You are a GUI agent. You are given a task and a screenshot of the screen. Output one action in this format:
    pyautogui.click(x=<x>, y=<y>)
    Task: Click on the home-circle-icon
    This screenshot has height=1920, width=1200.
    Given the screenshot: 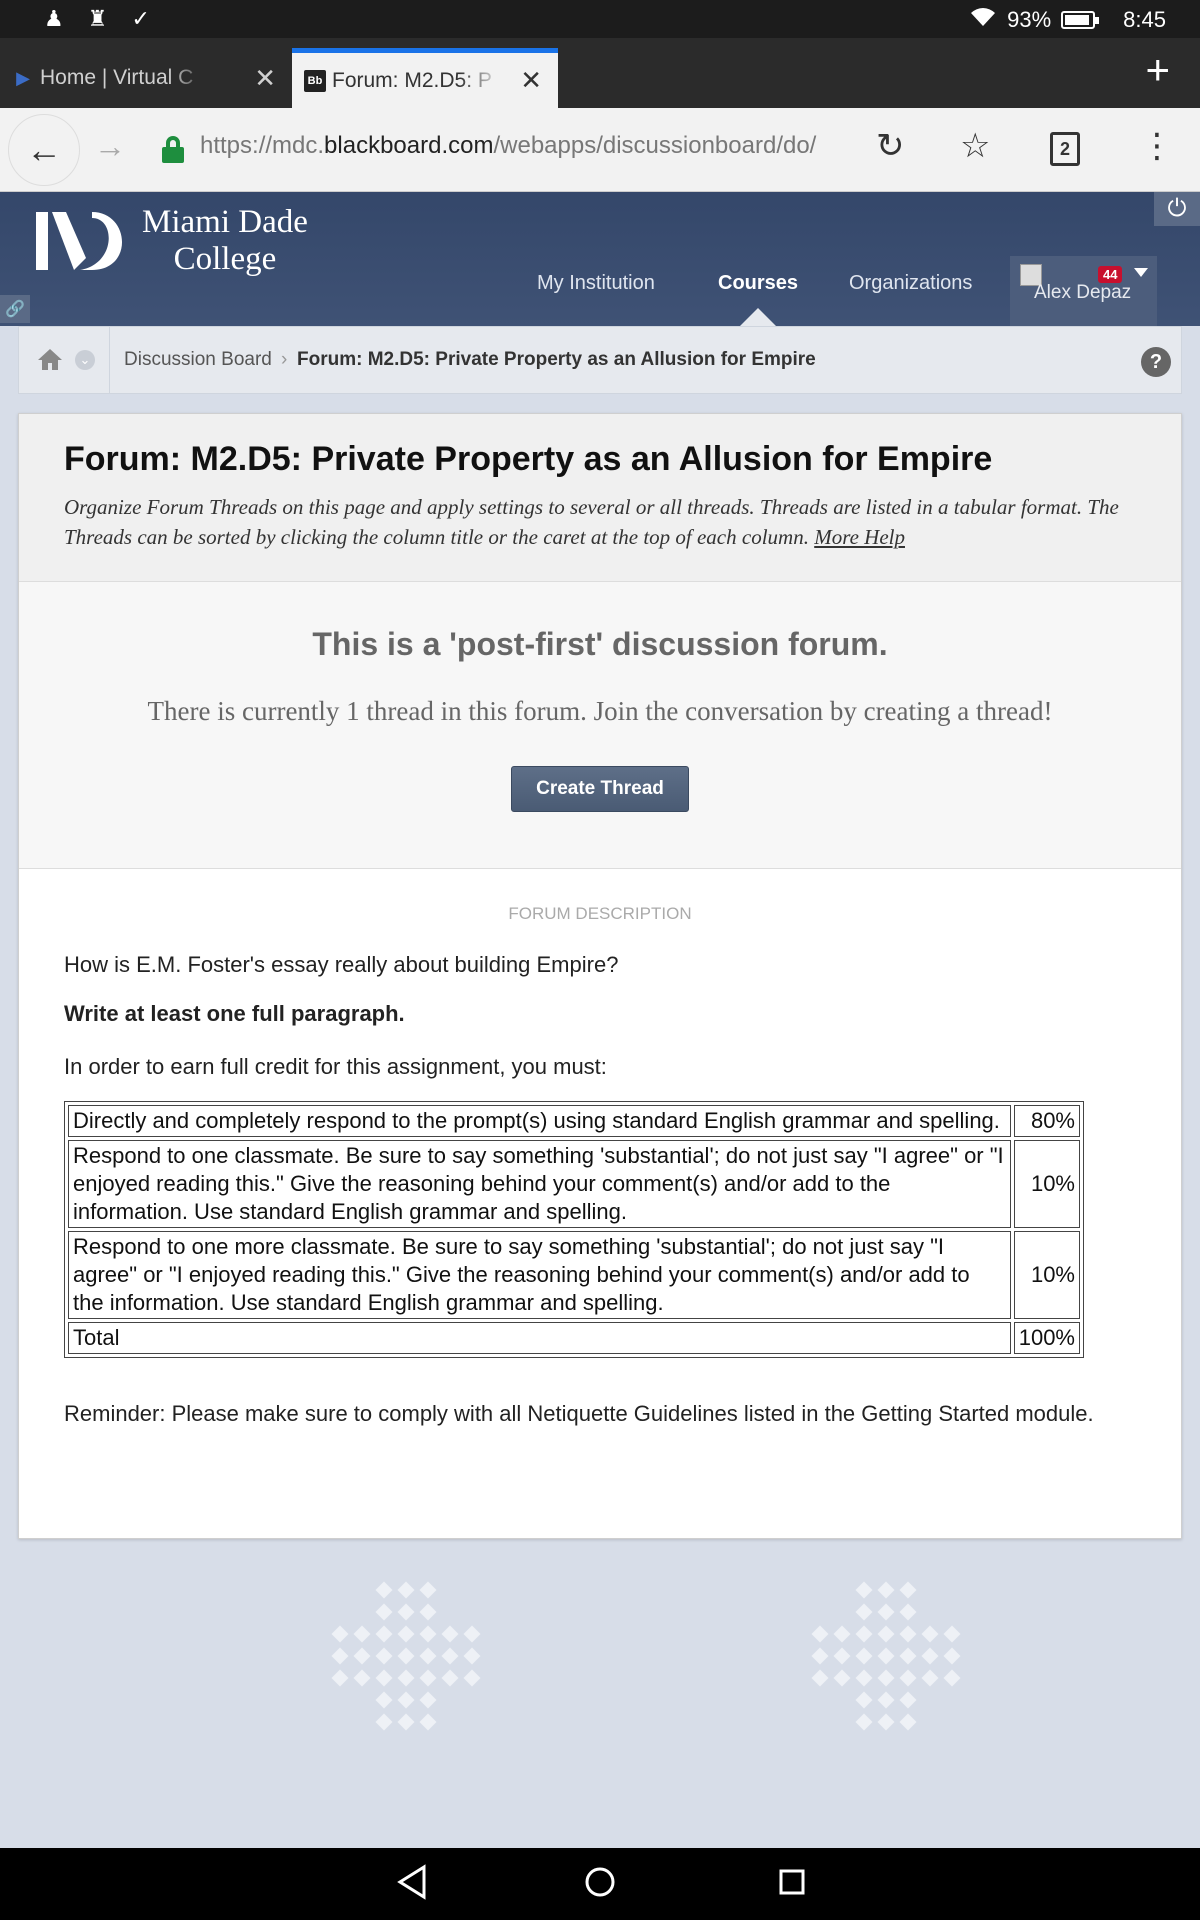 What is the action you would take?
    pyautogui.click(x=600, y=1882)
    